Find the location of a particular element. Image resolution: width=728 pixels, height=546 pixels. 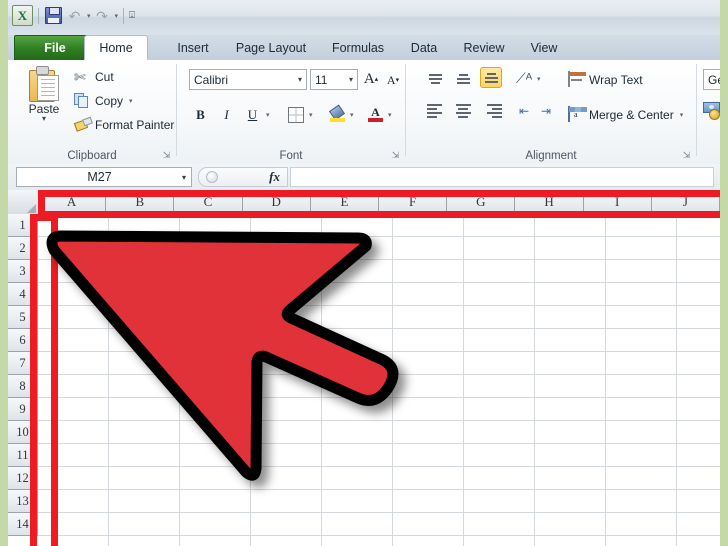

copy-button: Copy ▾ is located at coordinates (103, 101).